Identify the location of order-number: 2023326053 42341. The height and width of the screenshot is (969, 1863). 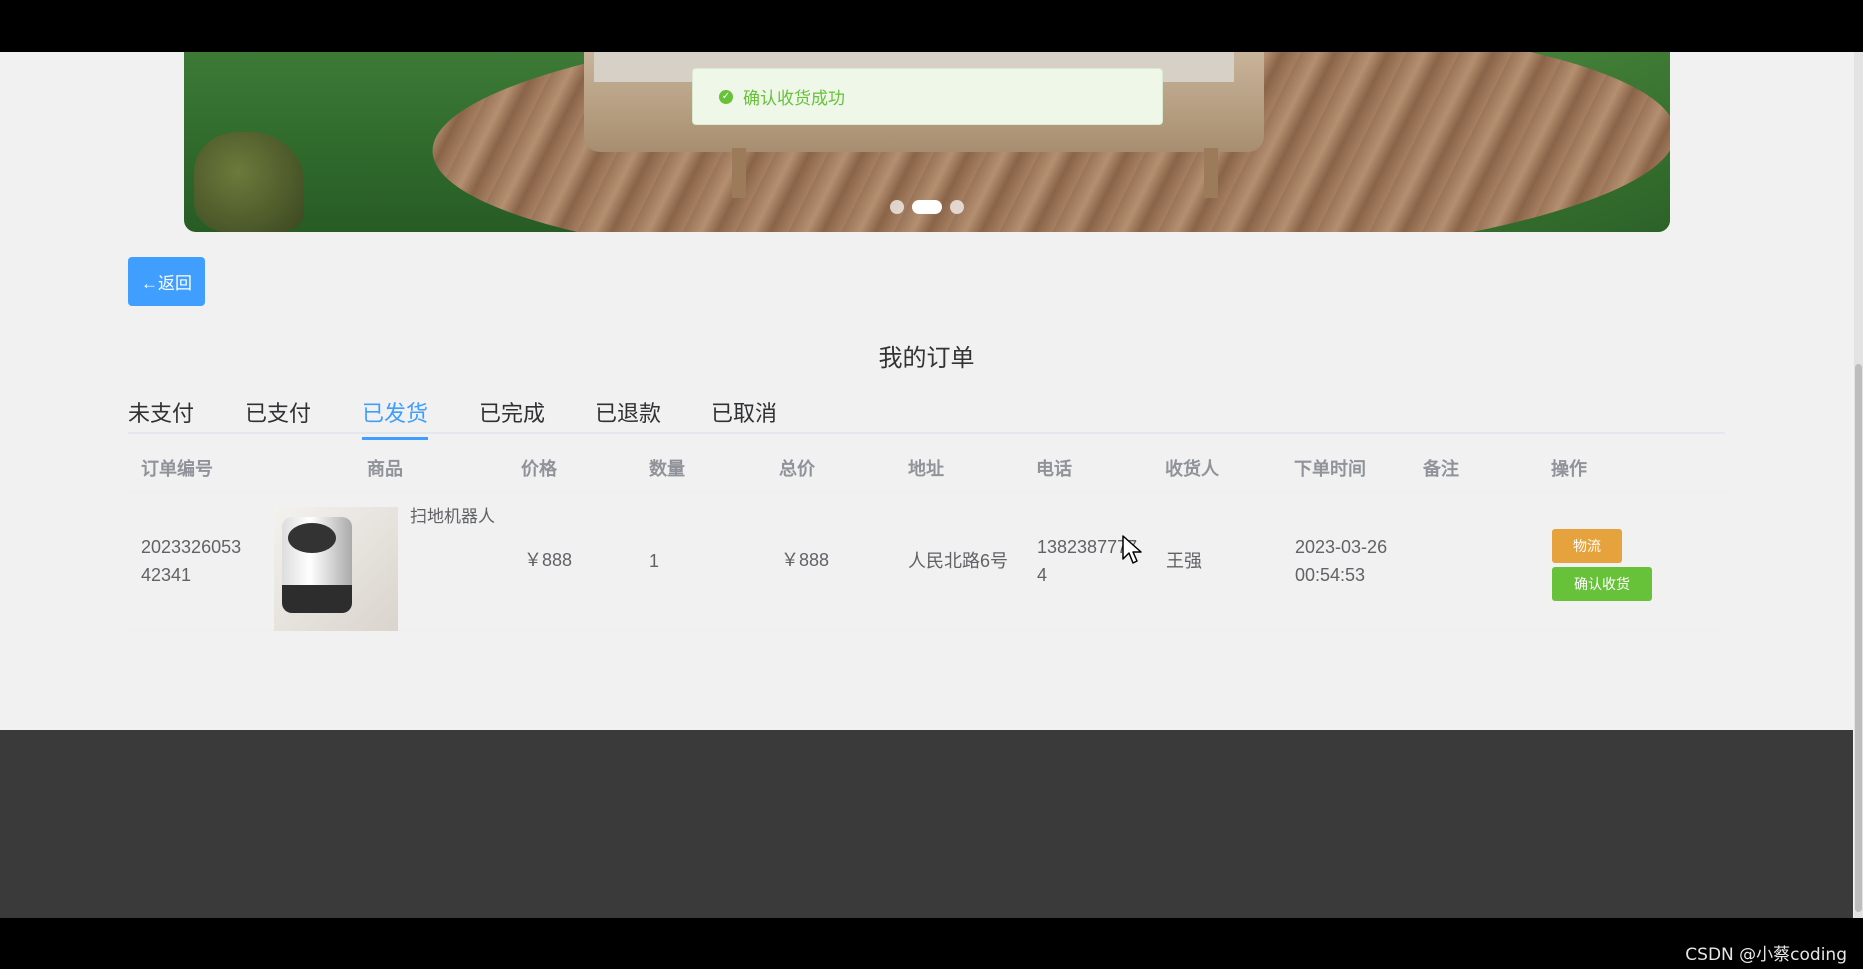
(191, 561).